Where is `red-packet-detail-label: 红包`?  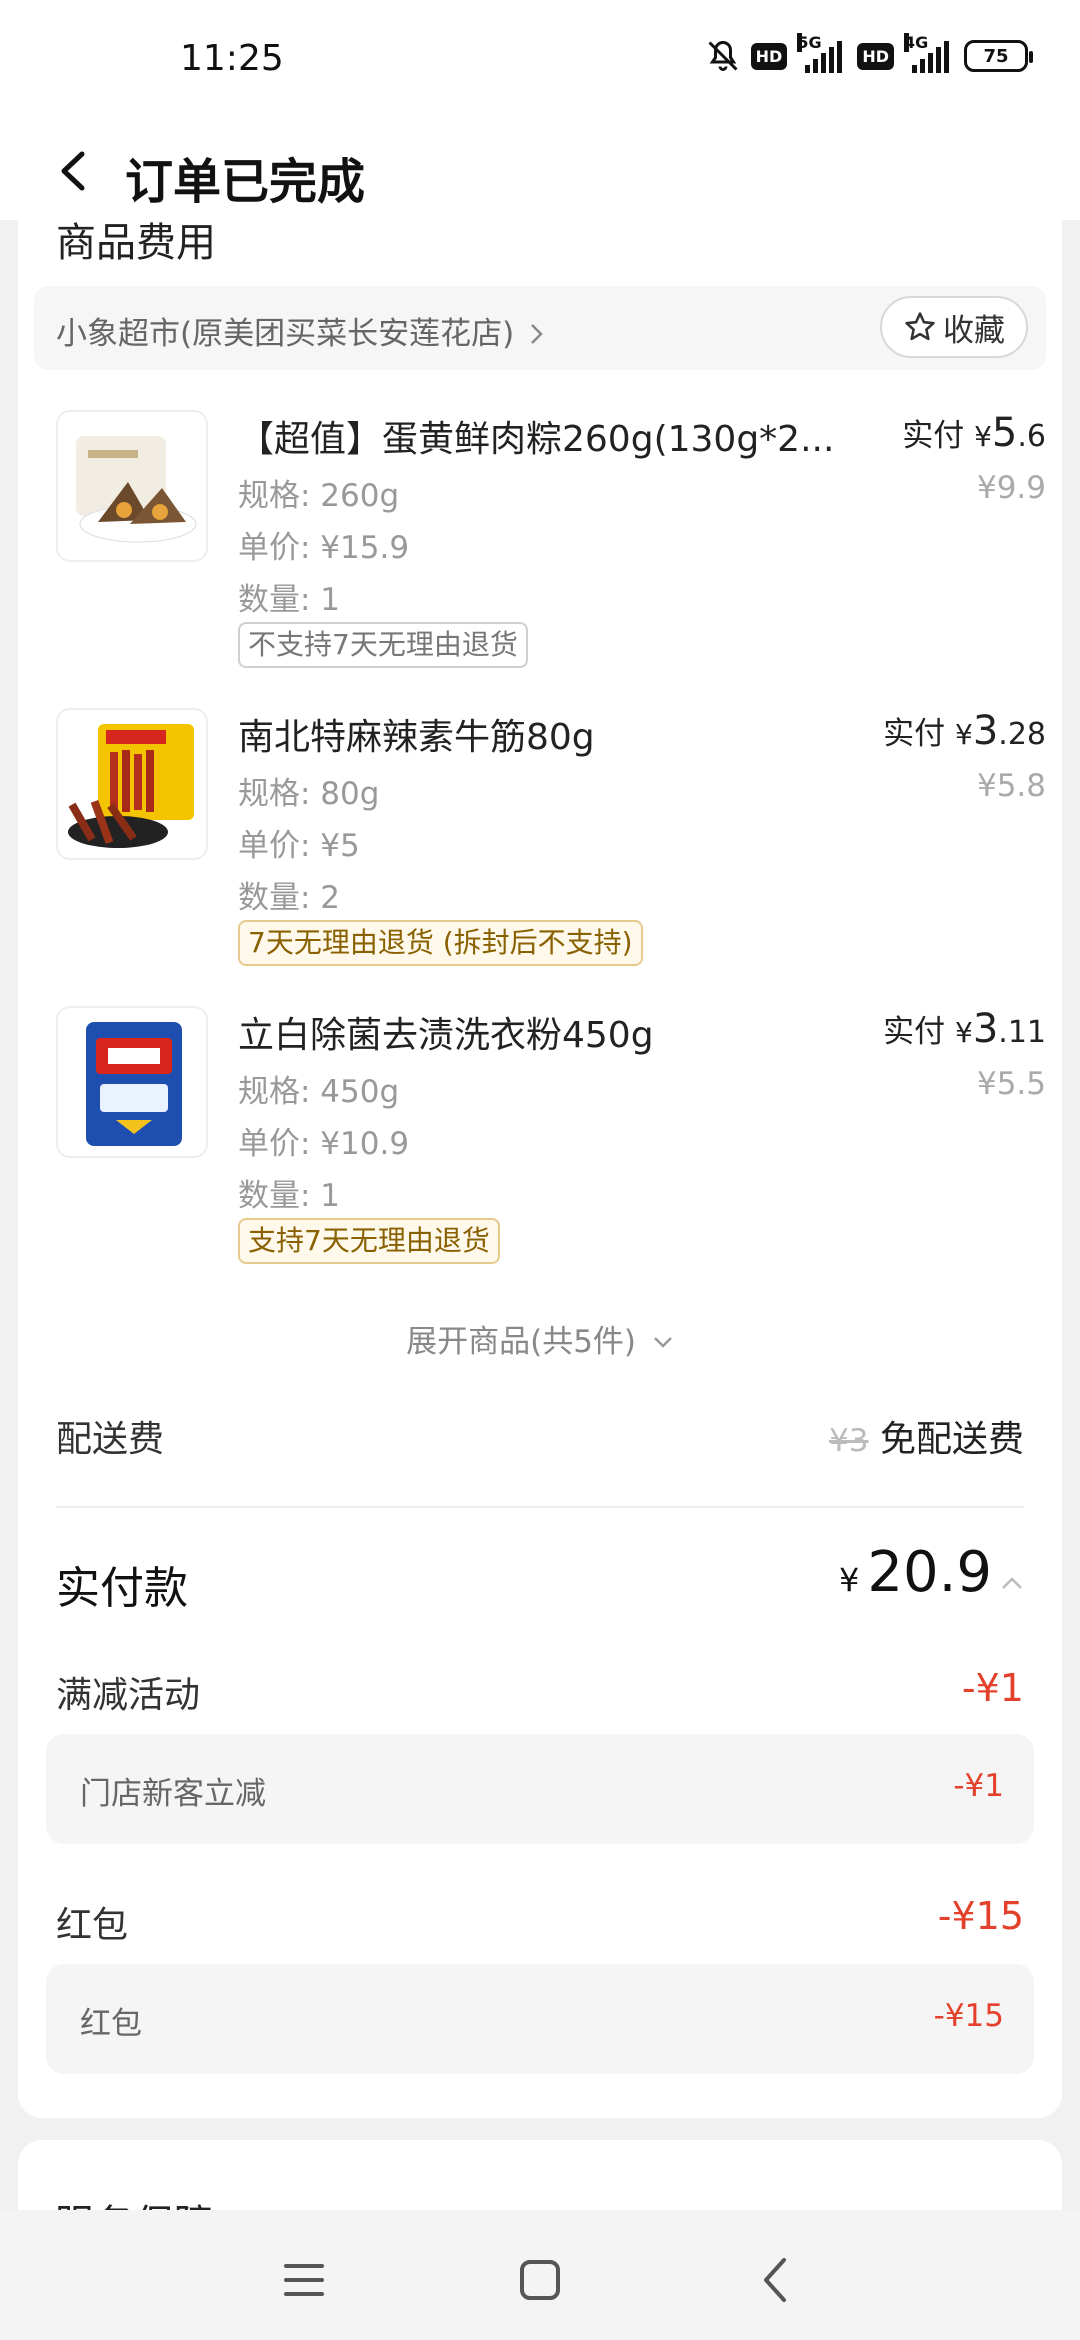 red-packet-detail-label: 红包 is located at coordinates (111, 2024).